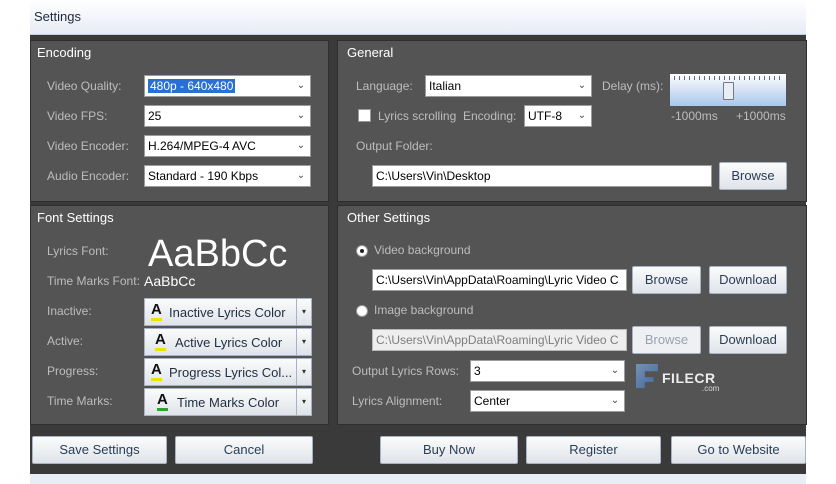 The width and height of the screenshot is (836, 484). I want to click on active-color-label: Active Lyrics Color, so click(229, 342).